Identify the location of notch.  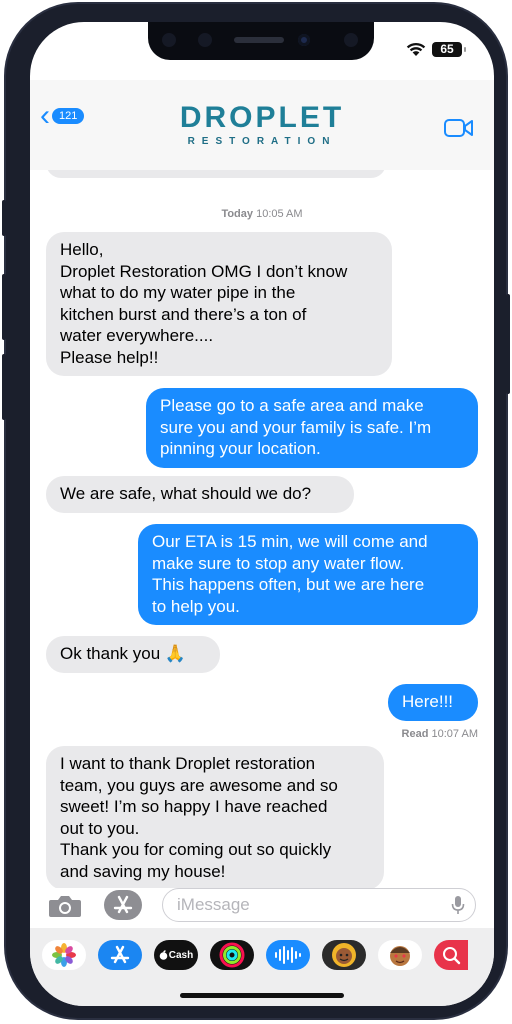
(261, 41).